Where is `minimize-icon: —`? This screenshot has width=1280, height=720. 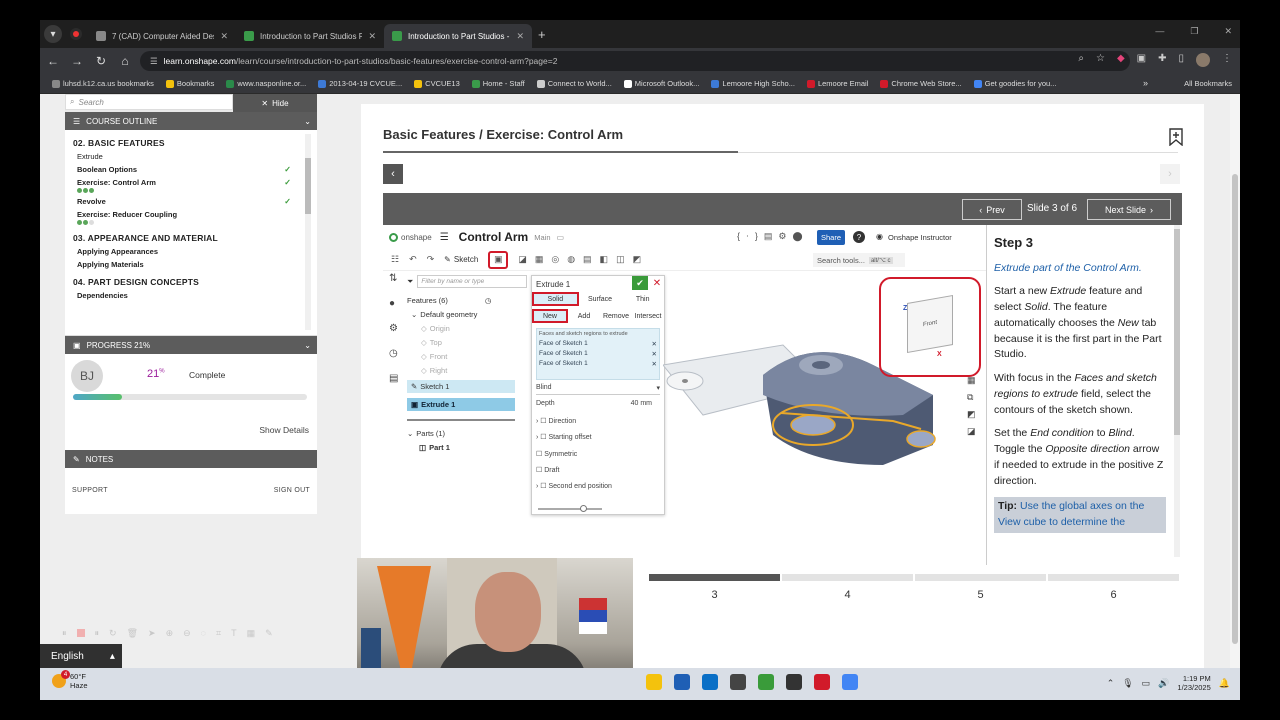
minimize-icon: — is located at coordinates (1159, 31).